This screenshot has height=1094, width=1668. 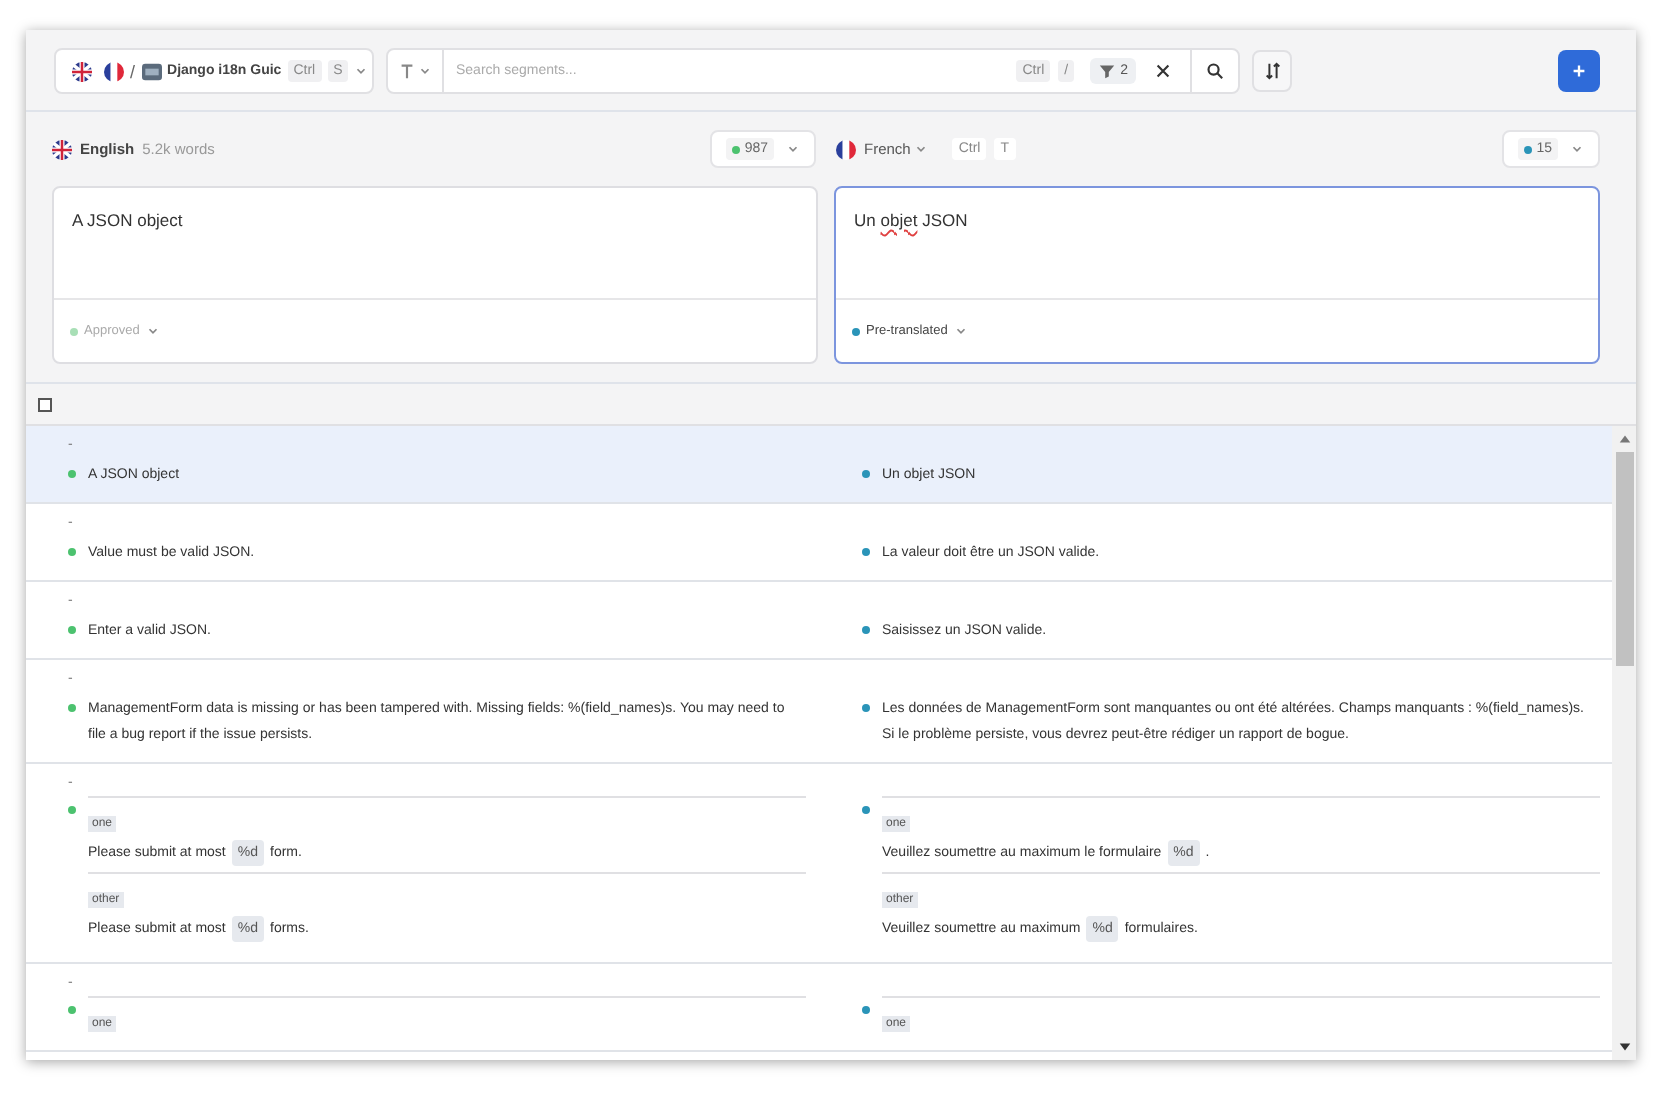 What do you see at coordinates (1624, 743) in the screenshot?
I see `scrollbar` at bounding box center [1624, 743].